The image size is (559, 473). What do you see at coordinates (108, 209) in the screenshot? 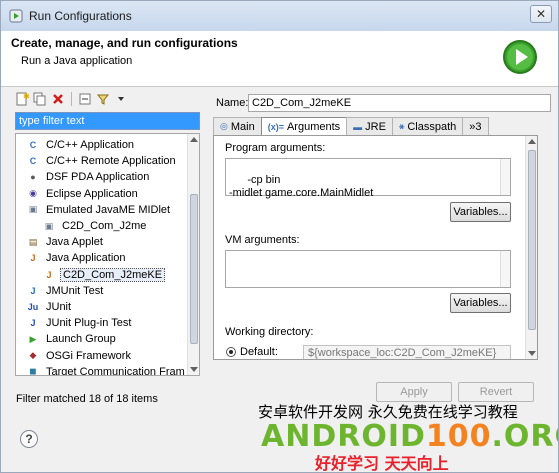
I see `tree-item-label: Emulated JavaME MIDlet` at bounding box center [108, 209].